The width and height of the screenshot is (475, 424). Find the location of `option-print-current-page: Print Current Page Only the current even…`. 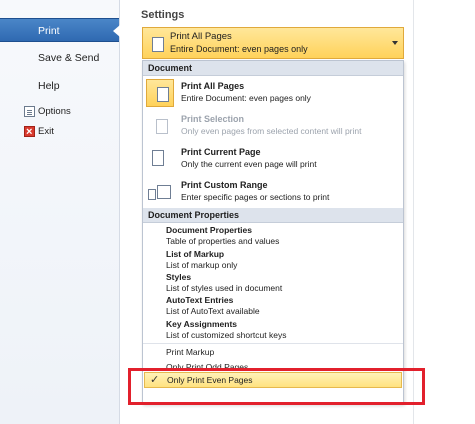

option-print-current-page: Print Current Page Only the current even… is located at coordinates (273, 159).